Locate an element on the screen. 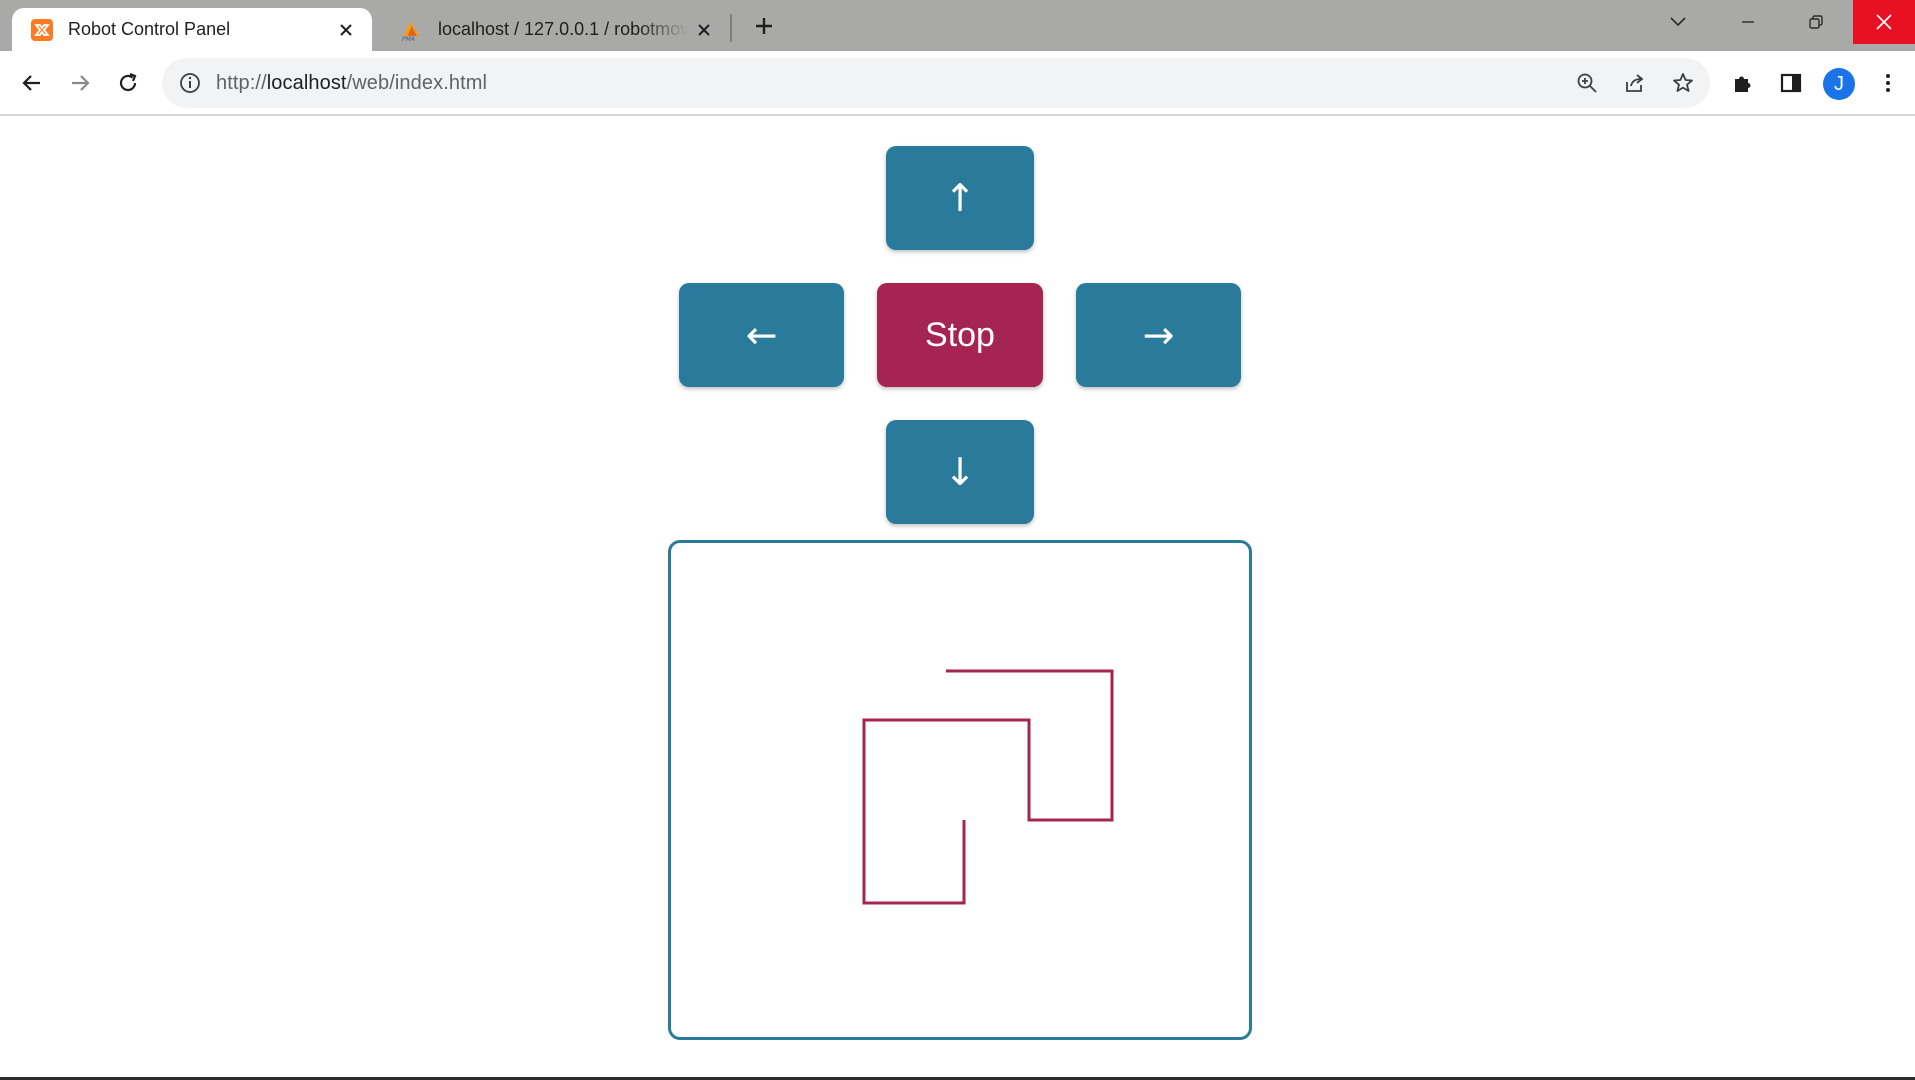 Image resolution: width=1915 pixels, height=1080 pixels. phpmyadmin-icon: PMA is located at coordinates (411, 31).